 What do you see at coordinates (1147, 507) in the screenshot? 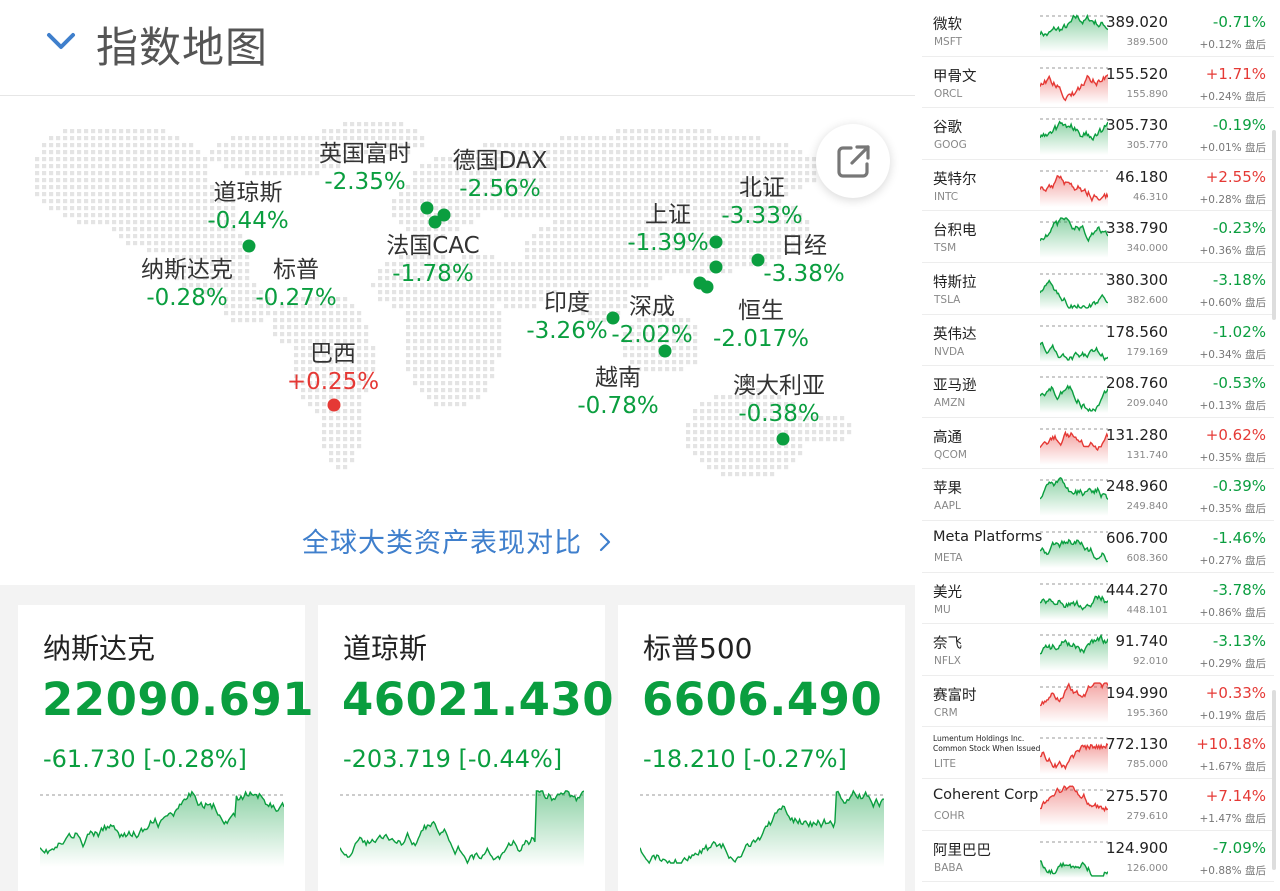
I see `stock-prev-close: 249.840` at bounding box center [1147, 507].